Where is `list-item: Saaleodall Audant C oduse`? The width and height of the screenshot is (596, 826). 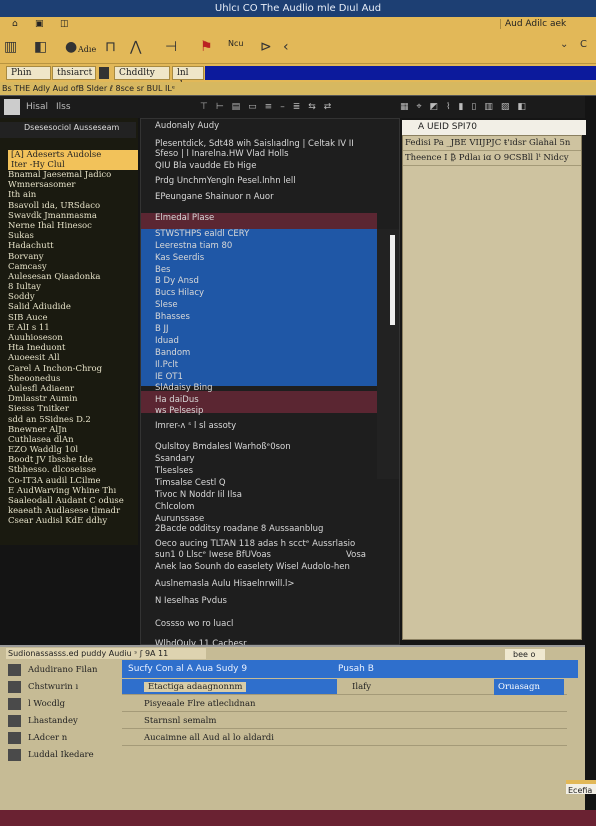
list-item: Saaleodall Audant C oduse is located at coordinates (69, 501).